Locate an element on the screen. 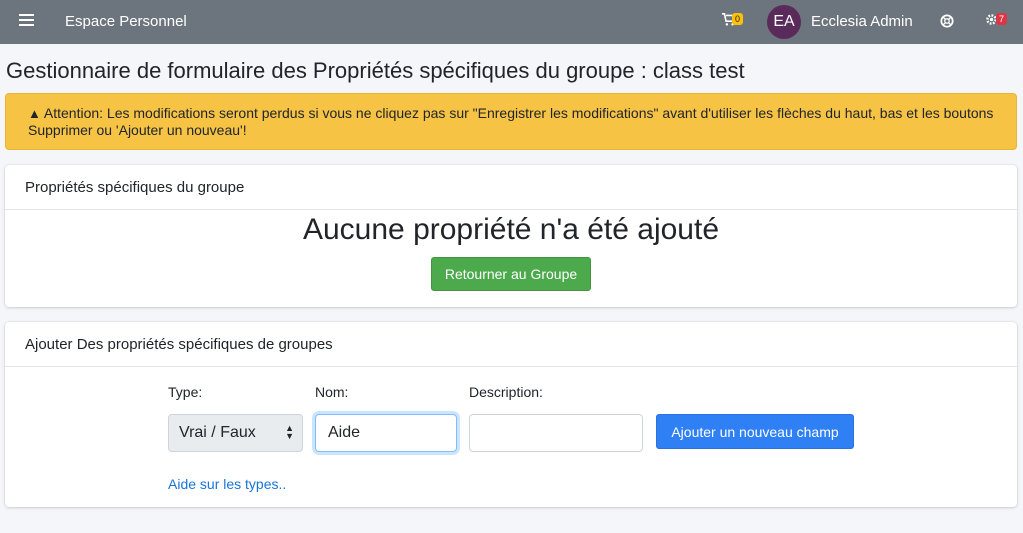 The height and width of the screenshot is (533, 1023). description-label: Description: is located at coordinates (506, 392).